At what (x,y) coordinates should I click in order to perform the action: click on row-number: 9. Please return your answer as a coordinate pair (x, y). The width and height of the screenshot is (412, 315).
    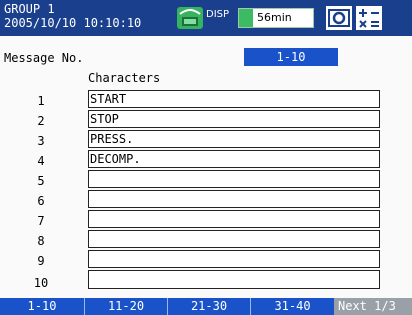
    Looking at the image, I should click on (41, 261).